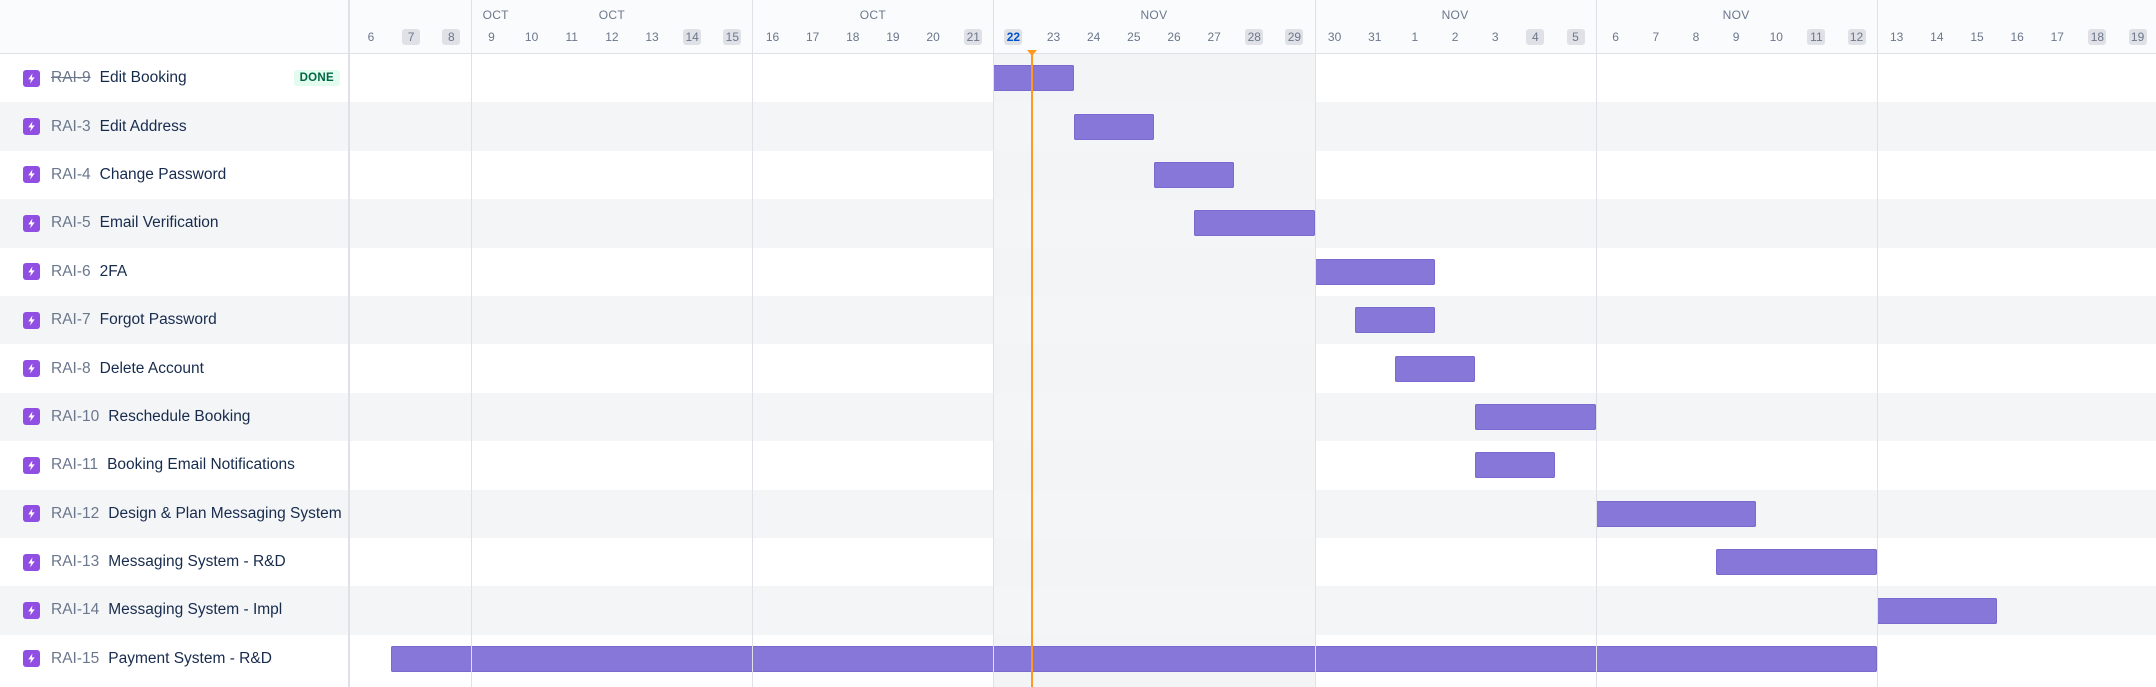  I want to click on issue-key: RAI-15, so click(75, 659).